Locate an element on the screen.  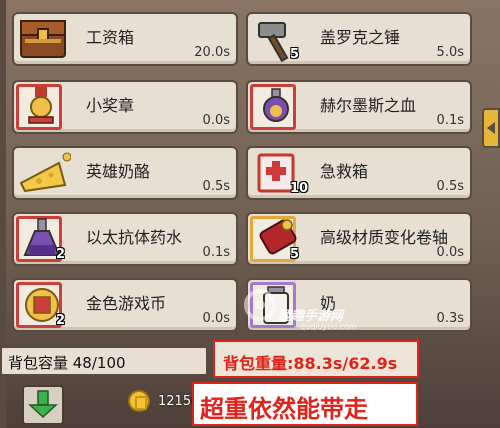
inventory-item: 2 以太抗体药水 0.1s is located at coordinates (125, 239).